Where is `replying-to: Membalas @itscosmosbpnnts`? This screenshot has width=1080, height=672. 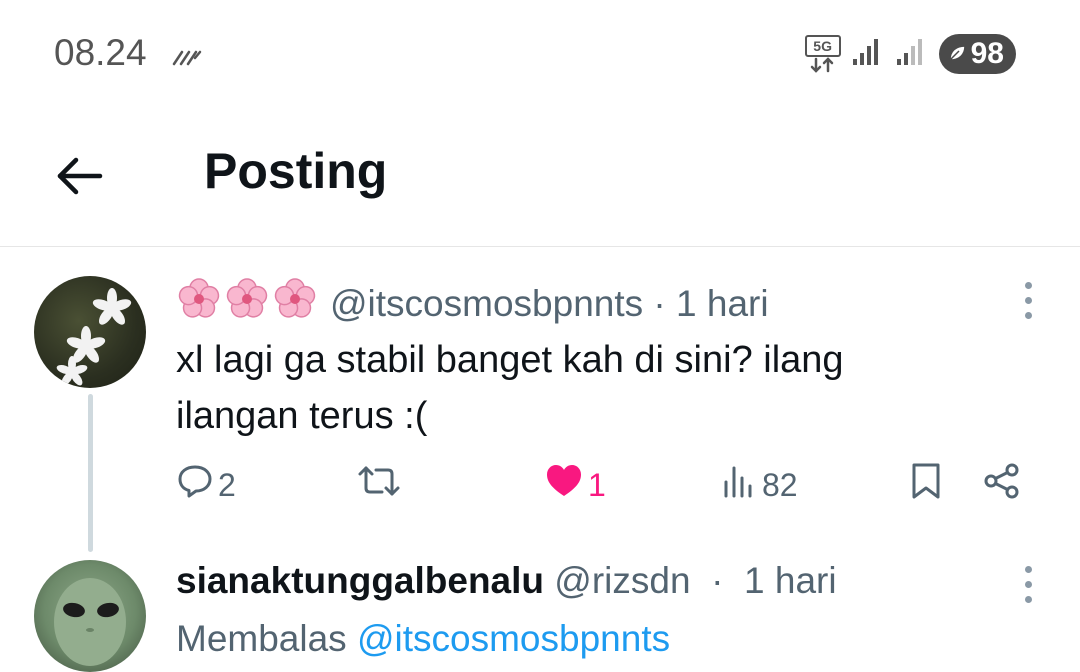
replying-to: Membalas @itscosmosbpnnts is located at coordinates (423, 639).